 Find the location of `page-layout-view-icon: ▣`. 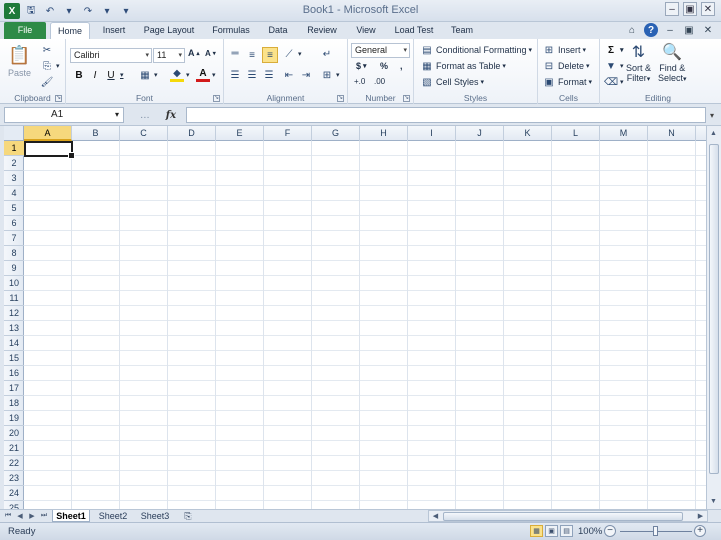

page-layout-view-icon: ▣ is located at coordinates (551, 531).